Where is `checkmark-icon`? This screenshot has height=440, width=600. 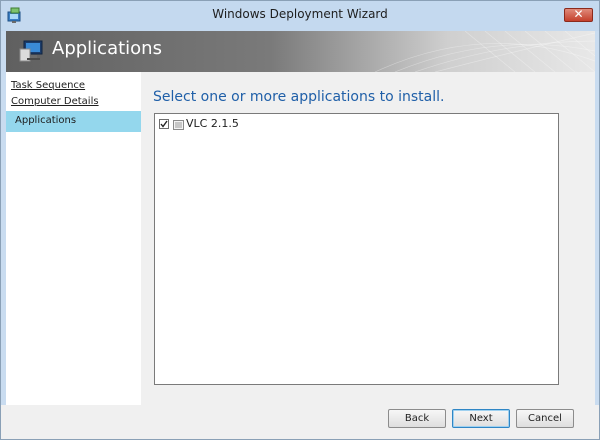
checkmark-icon is located at coordinates (164, 124).